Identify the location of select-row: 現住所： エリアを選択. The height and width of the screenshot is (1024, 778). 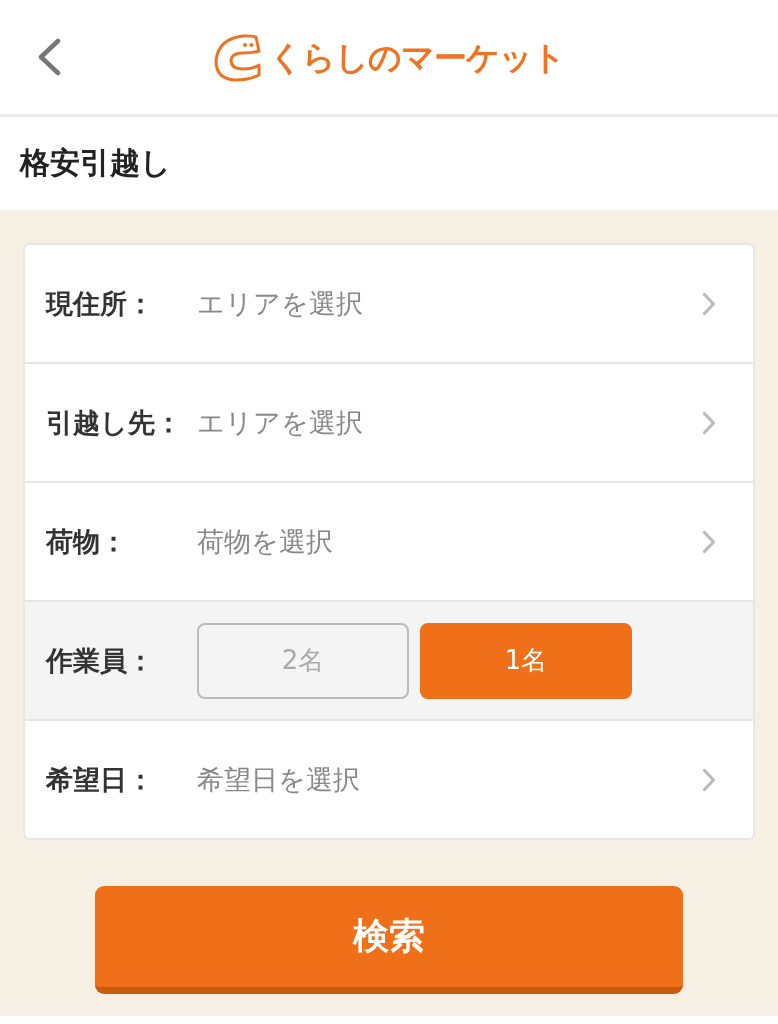
(389, 304).